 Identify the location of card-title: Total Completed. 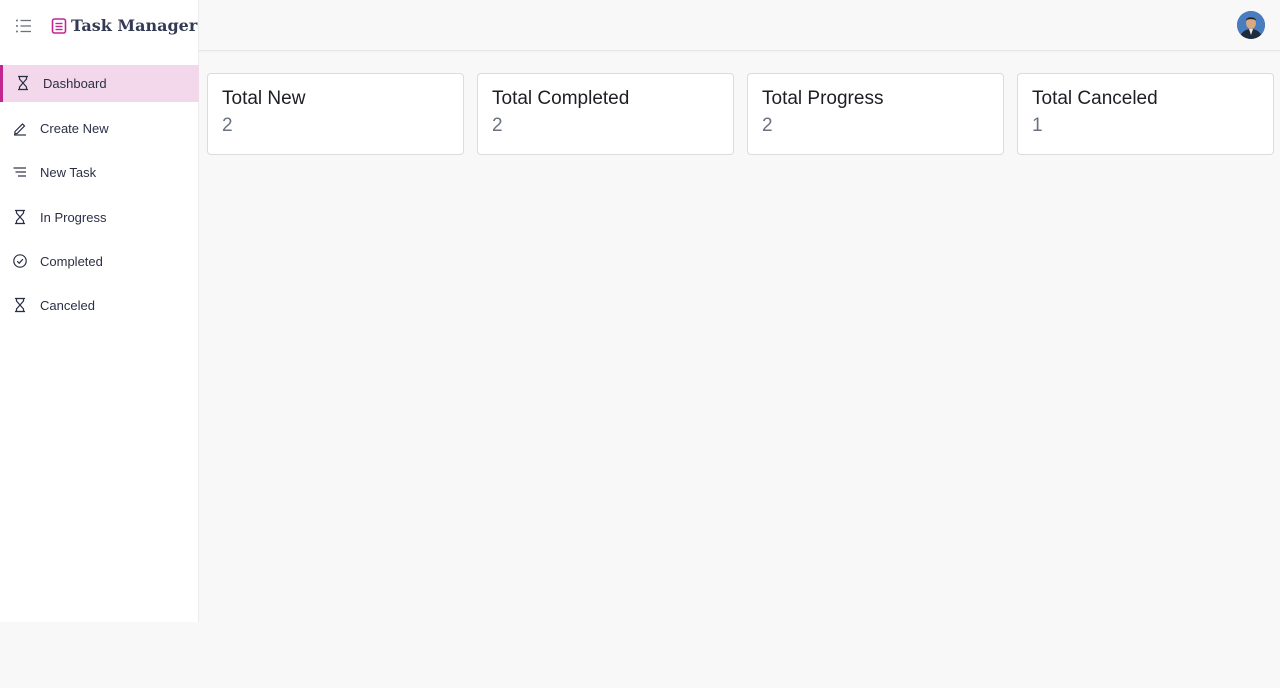
(561, 98).